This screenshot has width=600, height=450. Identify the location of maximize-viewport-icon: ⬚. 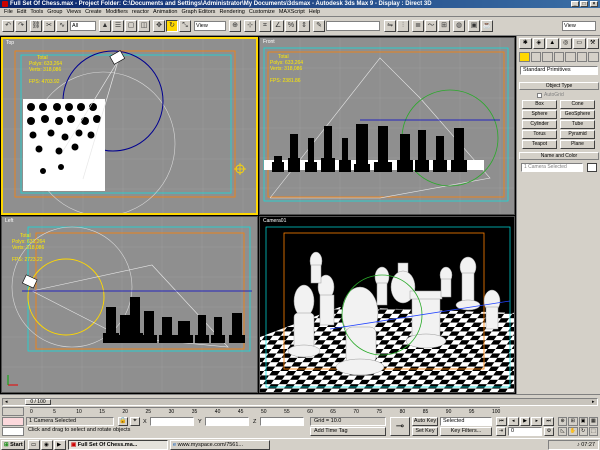
(593, 431).